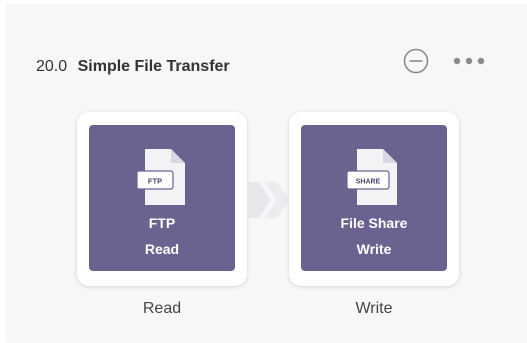 This screenshot has height=343, width=527. Describe the element at coordinates (162, 223) in the screenshot. I see `step-label-line1: FTP` at that location.